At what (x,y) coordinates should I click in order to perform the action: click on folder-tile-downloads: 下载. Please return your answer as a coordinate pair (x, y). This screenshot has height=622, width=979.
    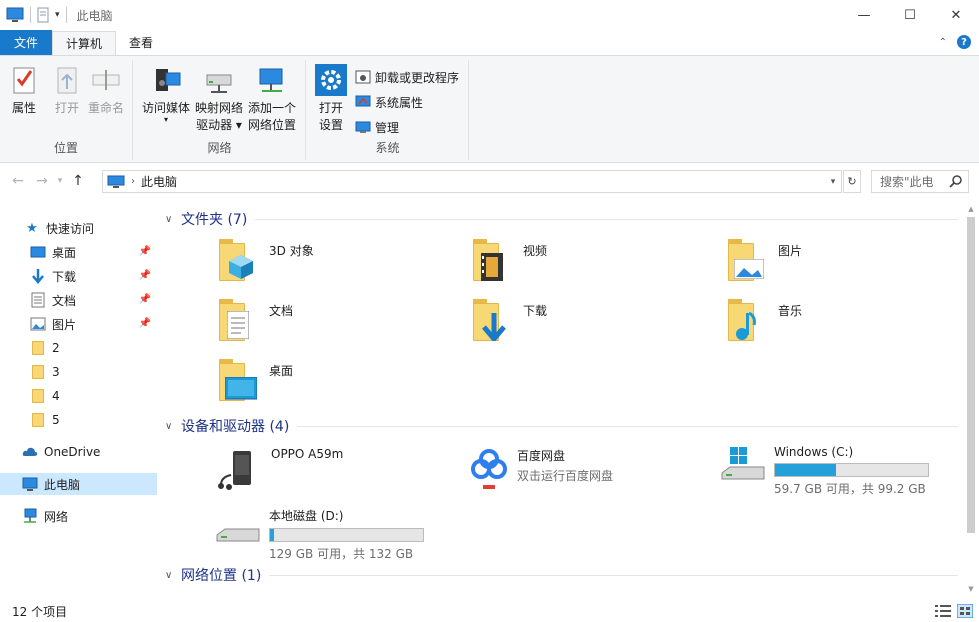
    Looking at the image, I should click on (508, 321).